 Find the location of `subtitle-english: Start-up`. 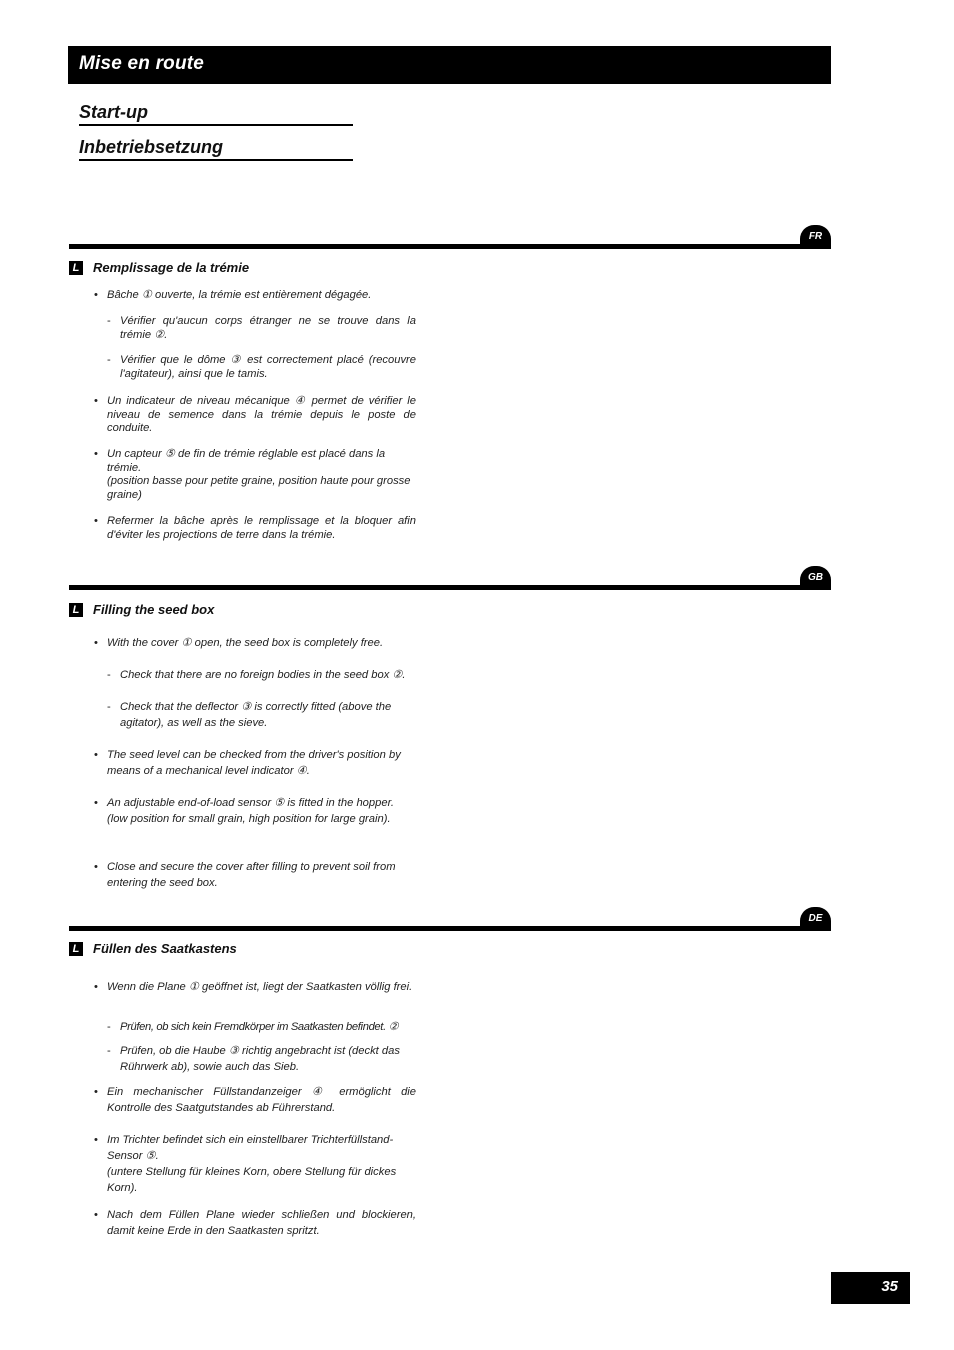

subtitle-english: Start-up is located at coordinates (216, 113).